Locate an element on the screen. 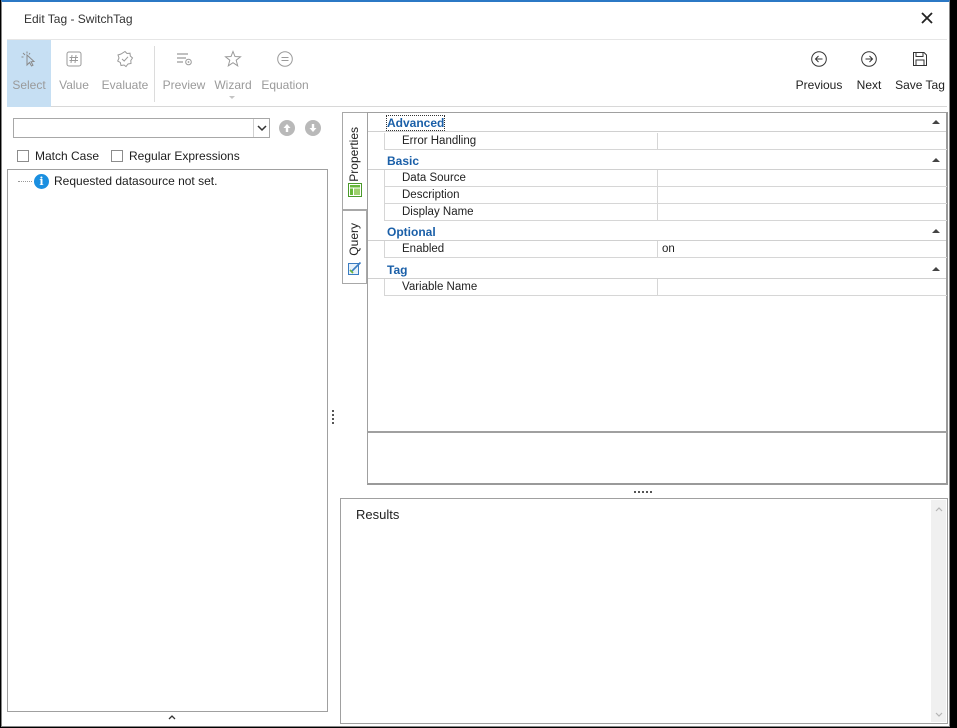 This screenshot has width=957, height=728. preview-label: Preview is located at coordinates (184, 85).